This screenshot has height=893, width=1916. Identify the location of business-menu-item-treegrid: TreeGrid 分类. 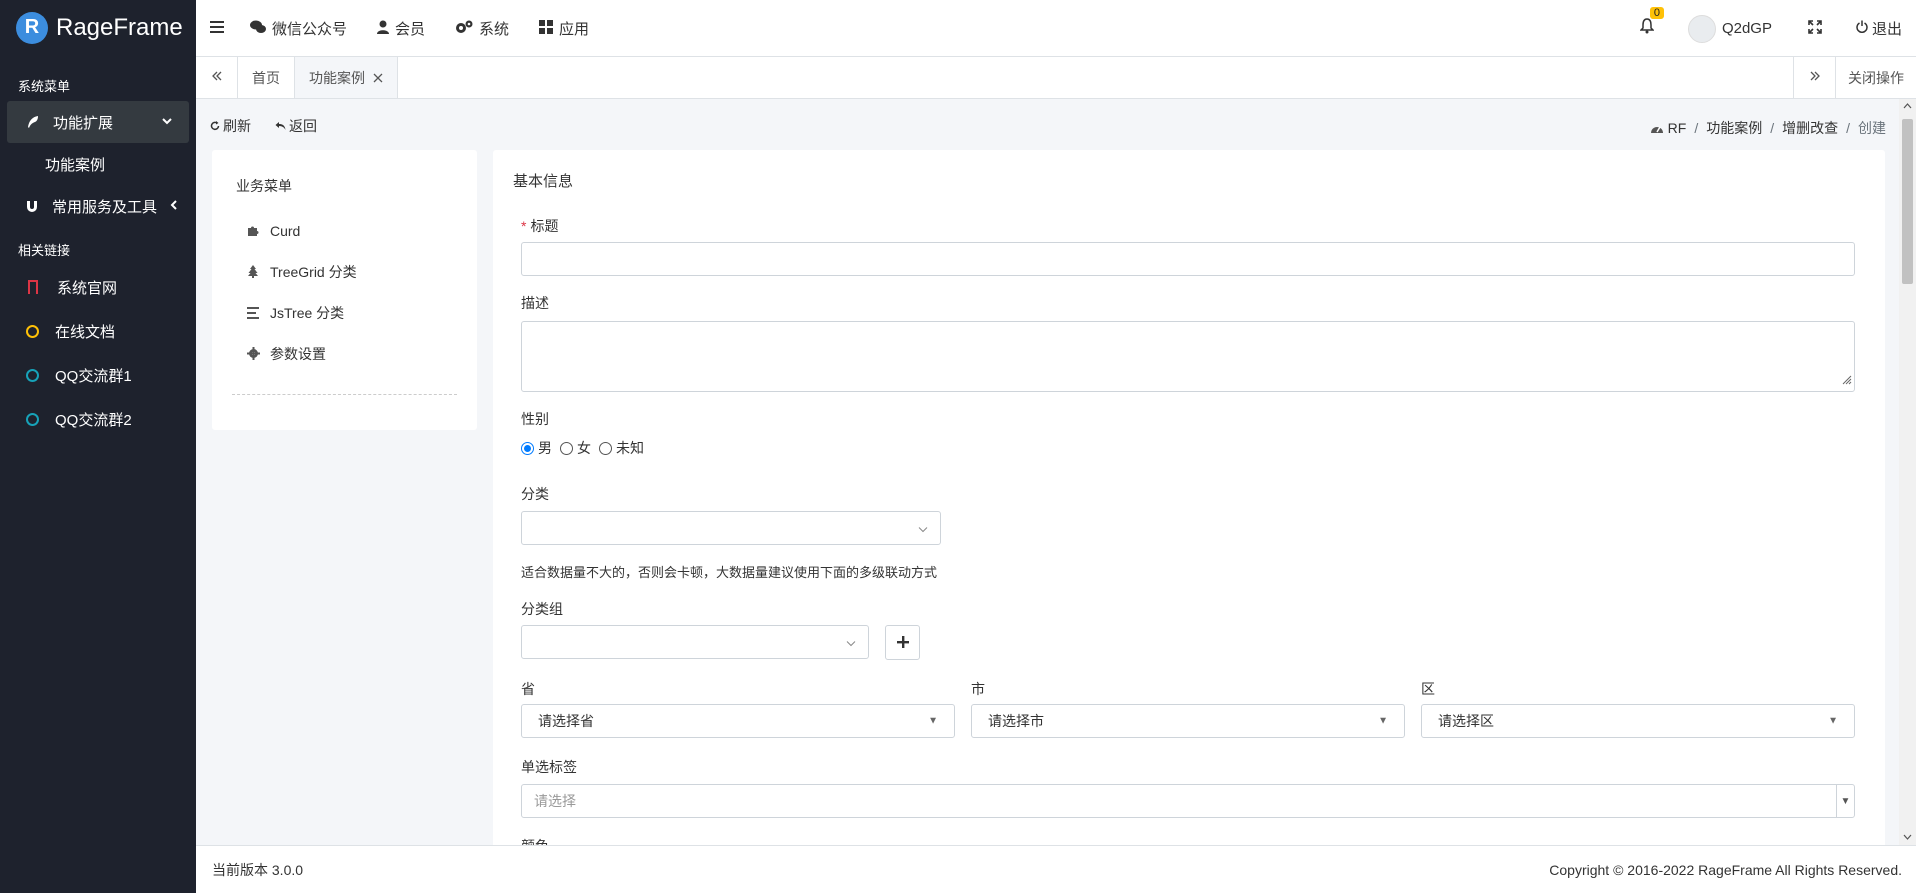
(344, 271).